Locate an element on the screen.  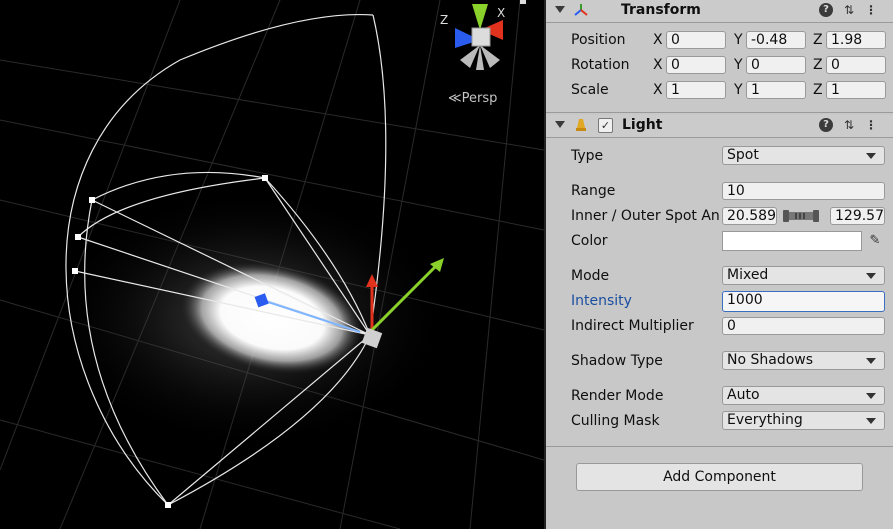
eyedropper-icon: ✎ is located at coordinates (875, 241).